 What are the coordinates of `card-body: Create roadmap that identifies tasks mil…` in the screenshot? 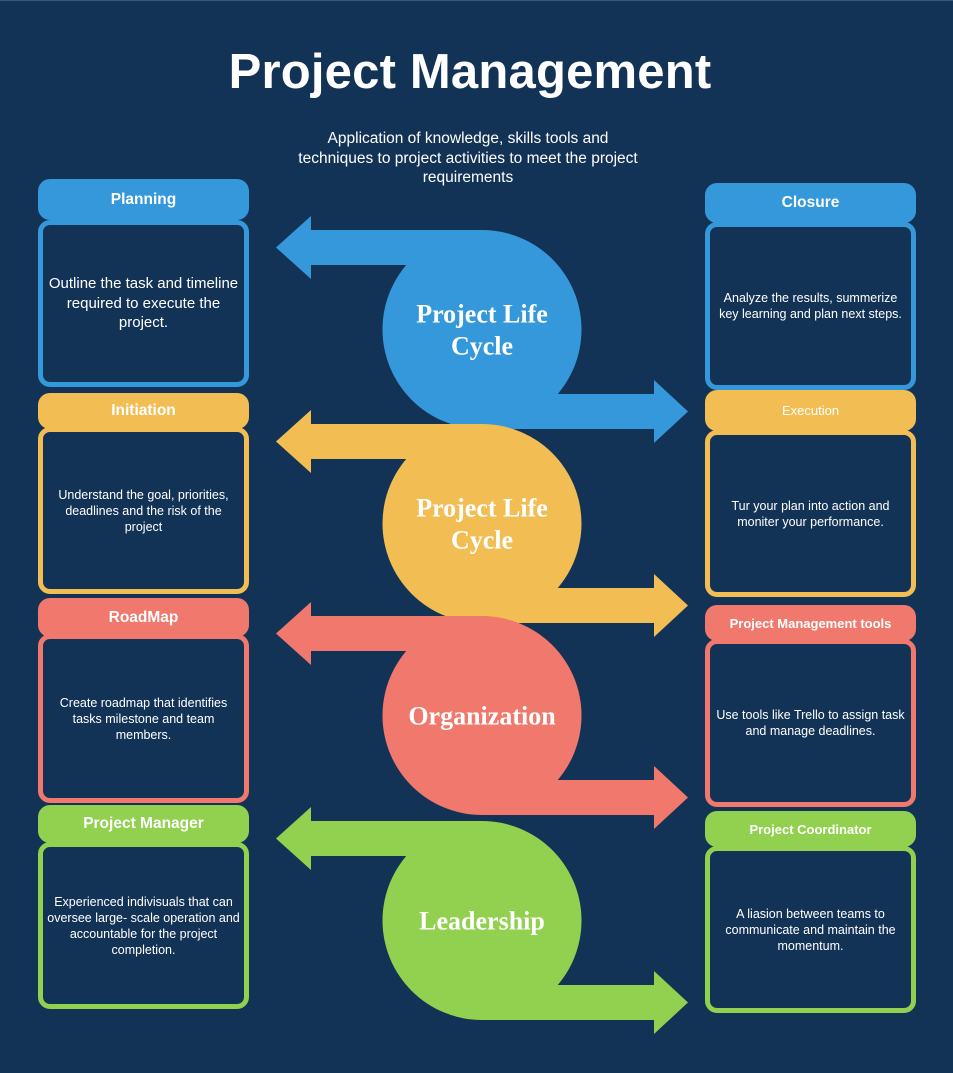 It's located at (143, 718).